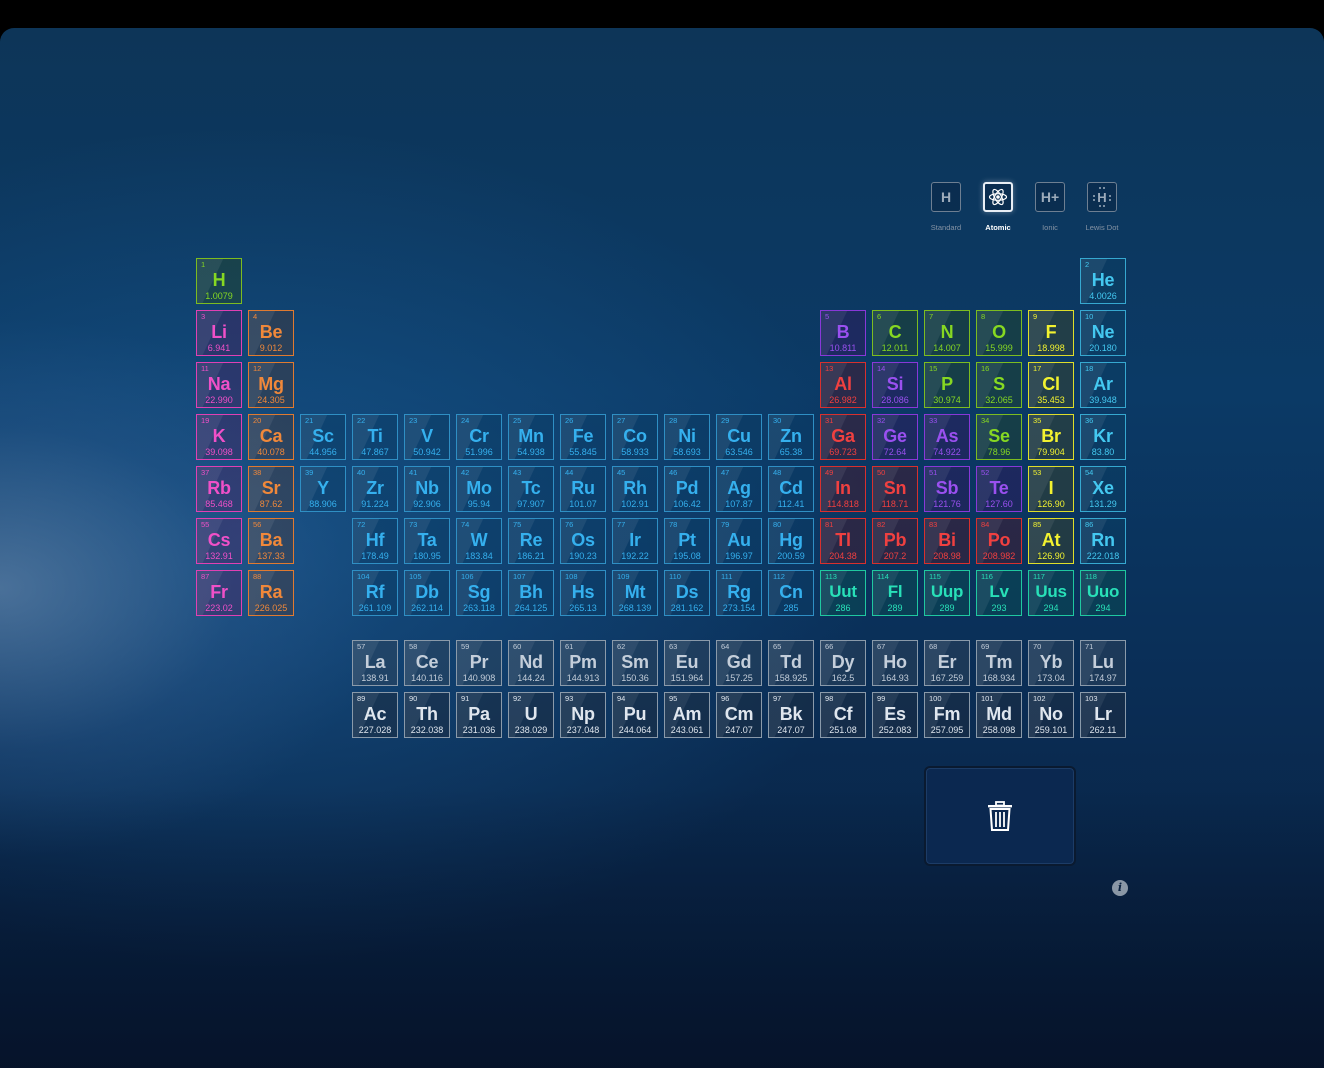  What do you see at coordinates (1051, 489) in the screenshot?
I see `element-tile-i: 53 I 126.90` at bounding box center [1051, 489].